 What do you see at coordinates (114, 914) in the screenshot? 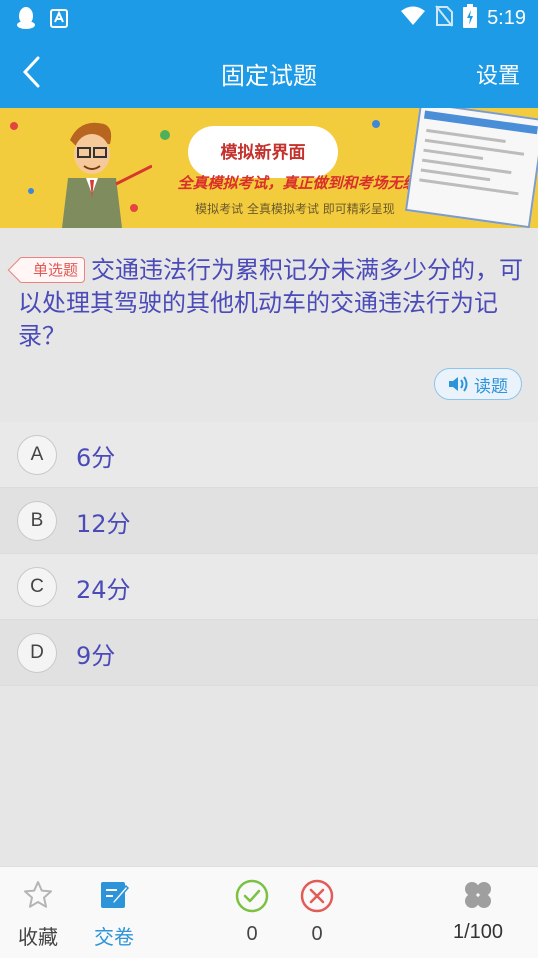
I see `submit-exam-button: 交卷` at bounding box center [114, 914].